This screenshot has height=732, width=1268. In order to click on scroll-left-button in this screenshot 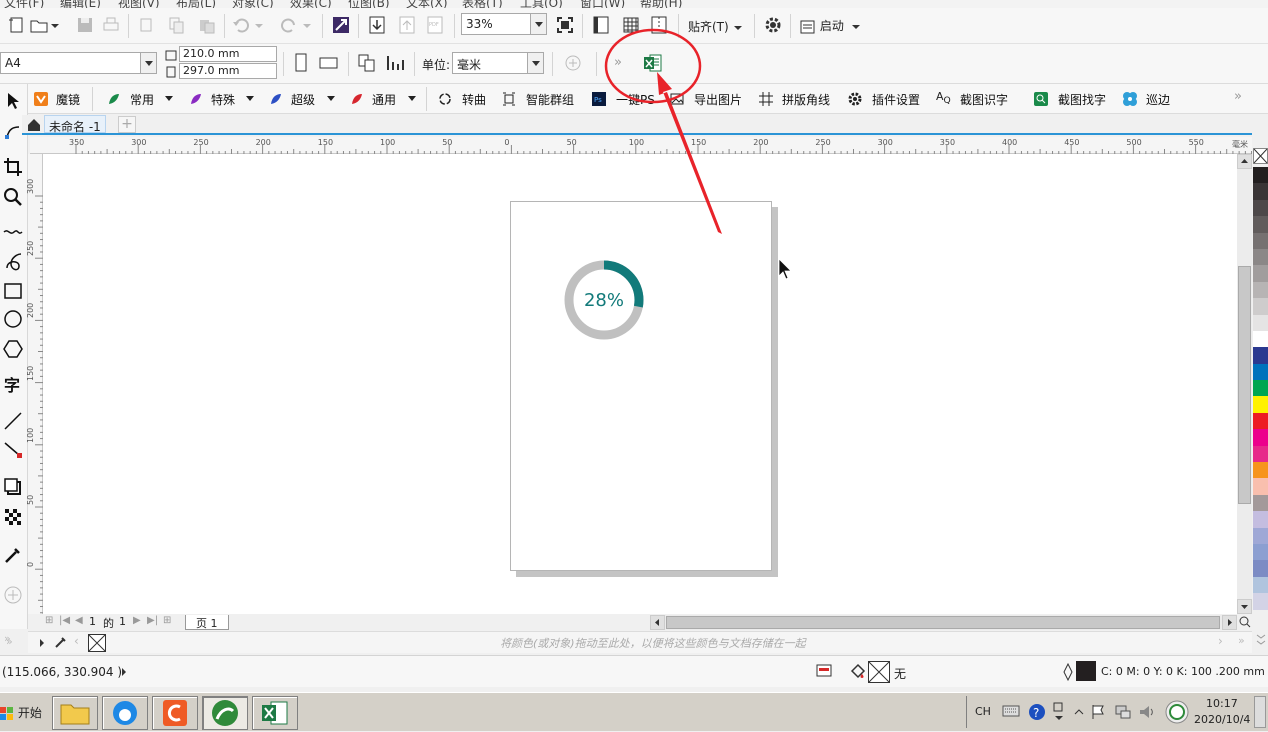, I will do `click(657, 622)`.